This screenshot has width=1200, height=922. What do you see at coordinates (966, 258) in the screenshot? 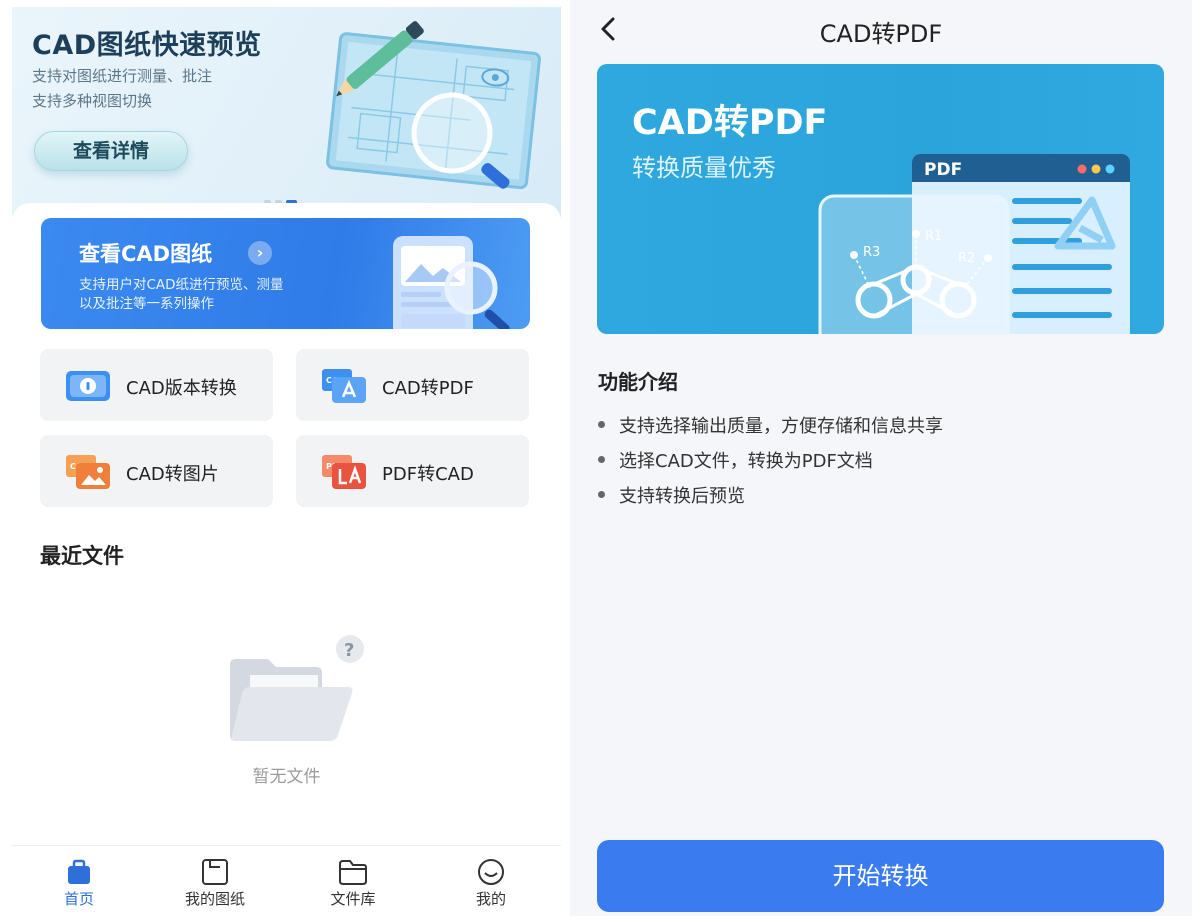
I see `radius-label-r2: R2` at bounding box center [966, 258].